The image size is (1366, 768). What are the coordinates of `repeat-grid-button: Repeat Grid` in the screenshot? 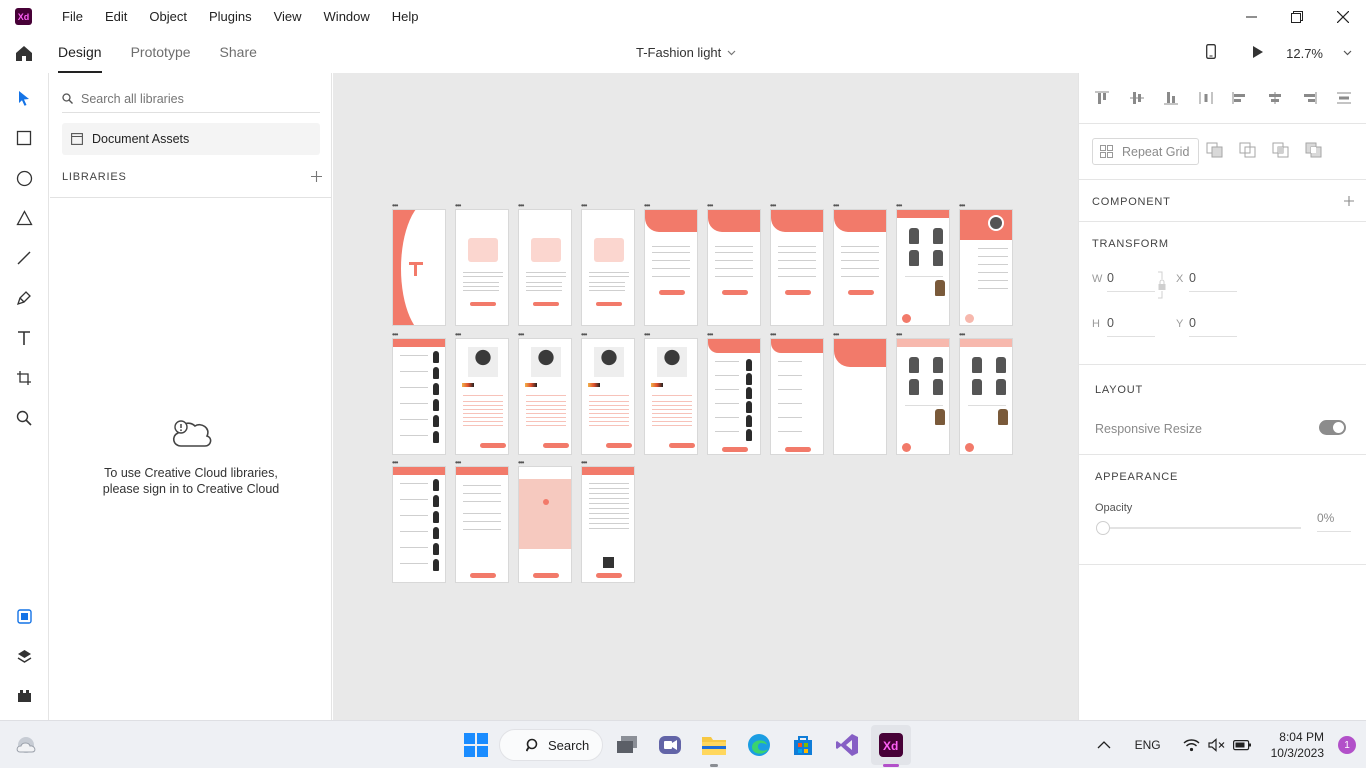 It's located at (1145, 151).